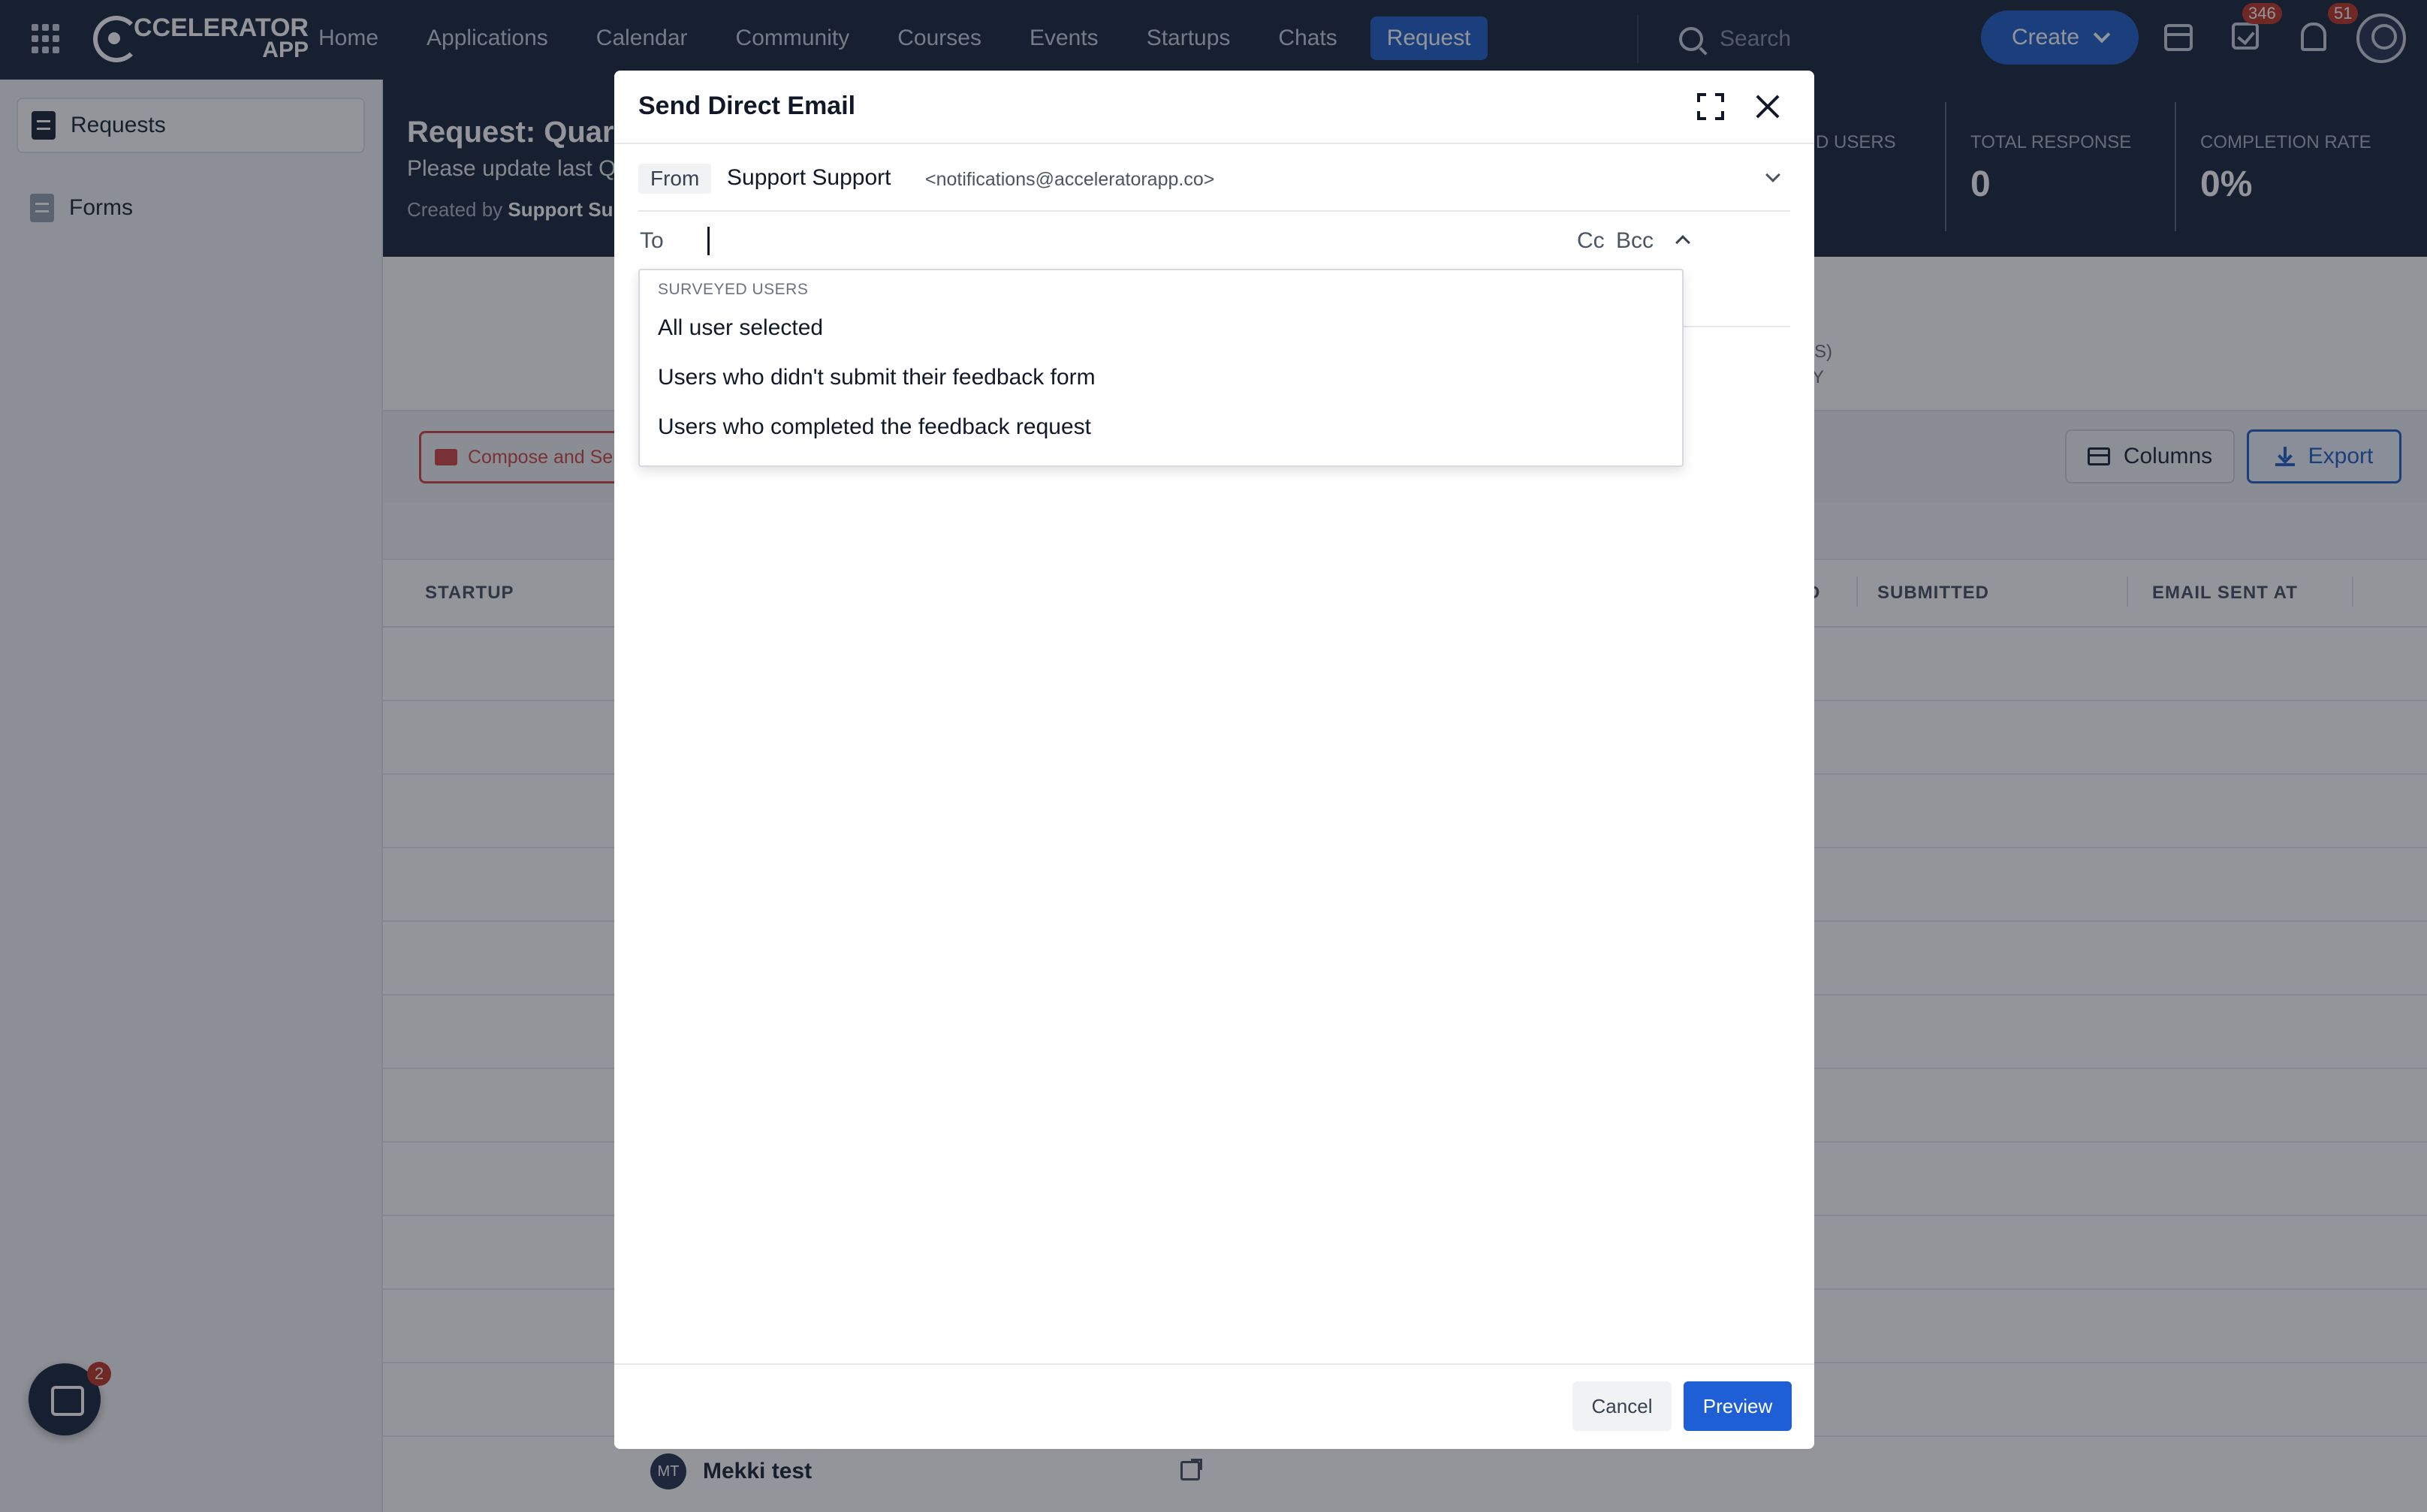 Image resolution: width=2427 pixels, height=1512 pixels. What do you see at coordinates (1119, 240) in the screenshot?
I see `to-input` at bounding box center [1119, 240].